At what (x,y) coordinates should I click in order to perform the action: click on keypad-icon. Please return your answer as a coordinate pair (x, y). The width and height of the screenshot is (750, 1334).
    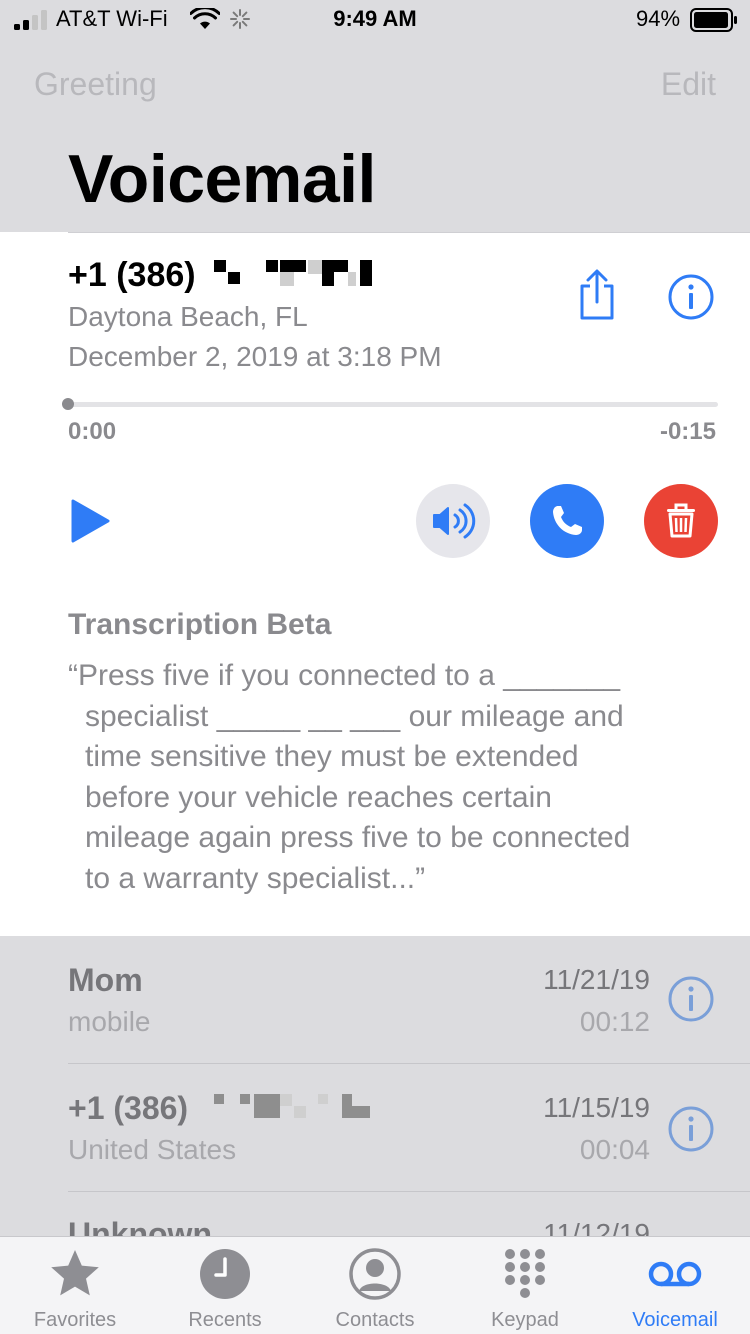
    Looking at the image, I should click on (525, 1273).